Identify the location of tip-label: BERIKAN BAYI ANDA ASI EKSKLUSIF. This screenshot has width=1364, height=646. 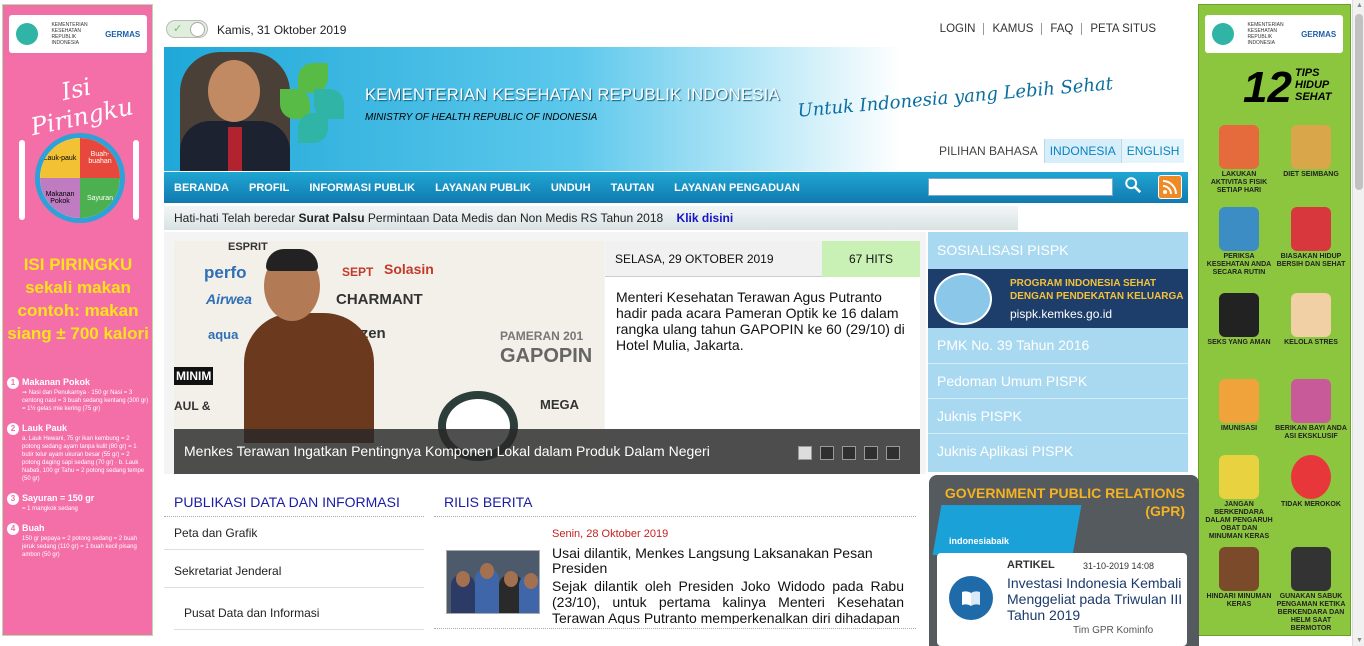
(1311, 432).